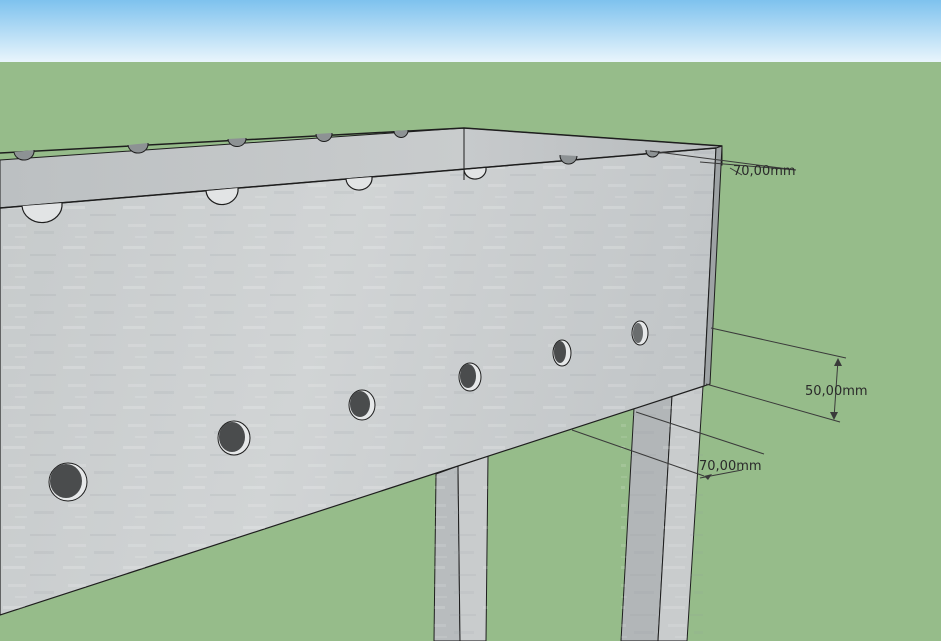  I want to click on sky, so click(470, 31).